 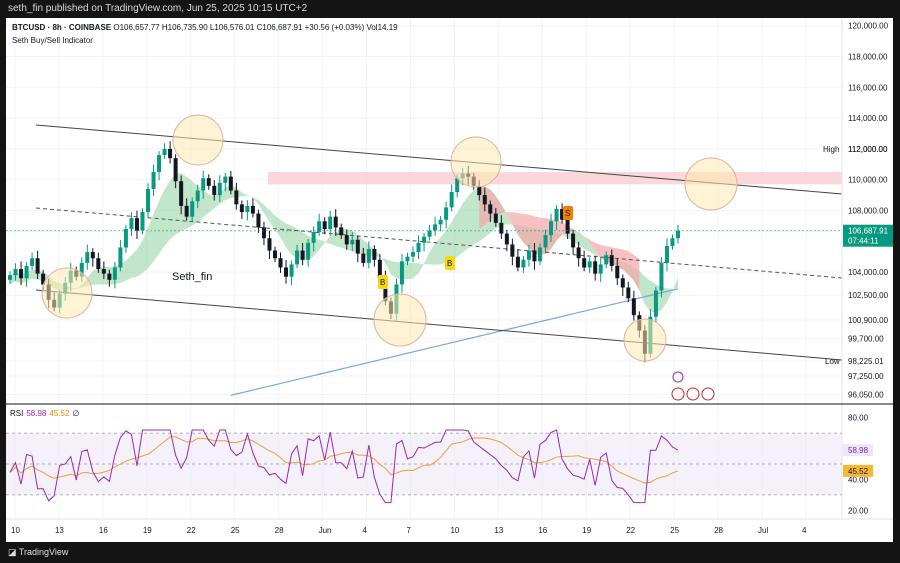 I want to click on rsi-tick-label: 80.00, so click(x=858, y=418).